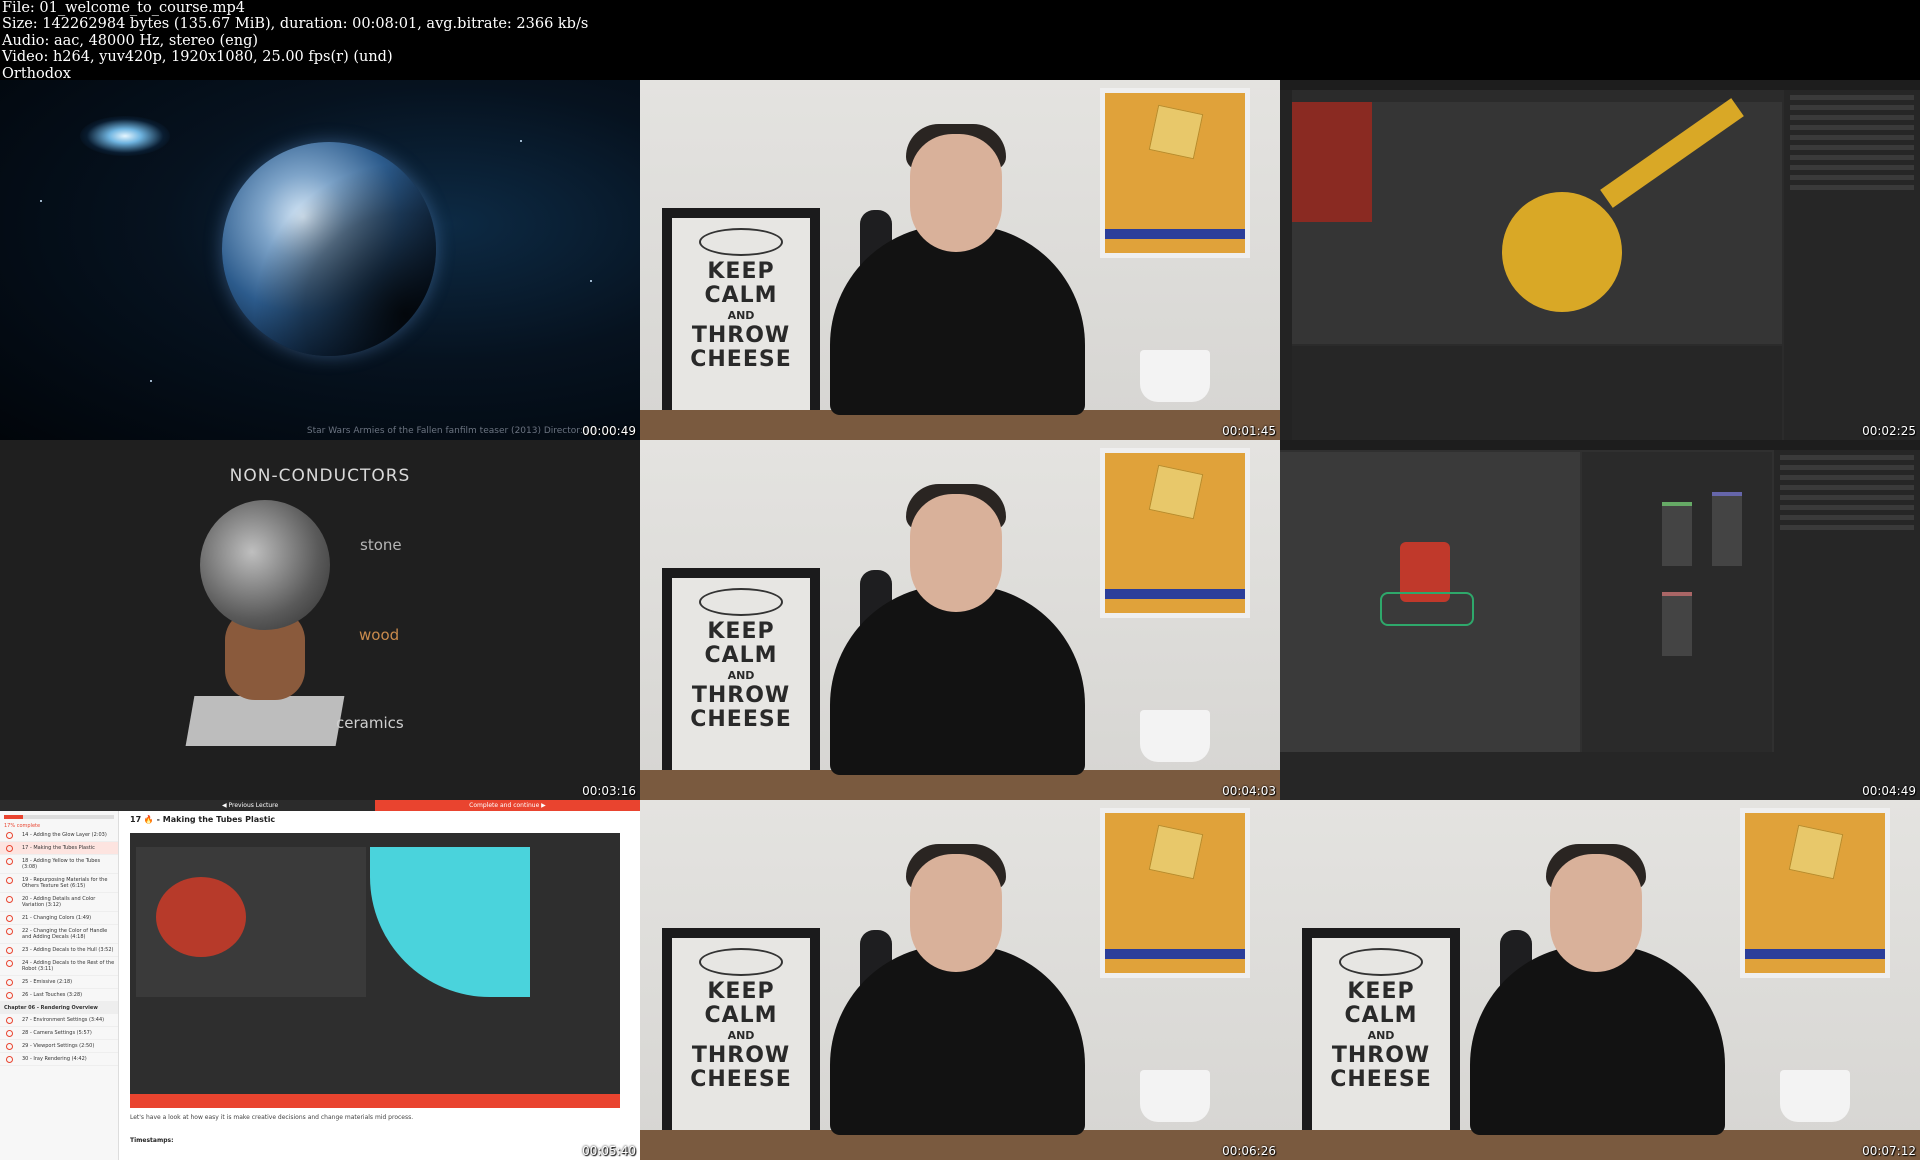  What do you see at coordinates (450, 922) in the screenshot?
I see `player-zoom-view` at bounding box center [450, 922].